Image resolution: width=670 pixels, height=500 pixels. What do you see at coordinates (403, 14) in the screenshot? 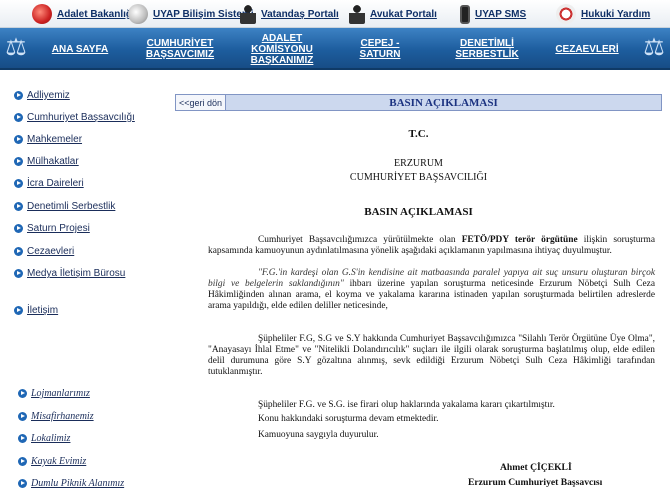
I see `top-link-label: Avukat Portalı` at bounding box center [403, 14].